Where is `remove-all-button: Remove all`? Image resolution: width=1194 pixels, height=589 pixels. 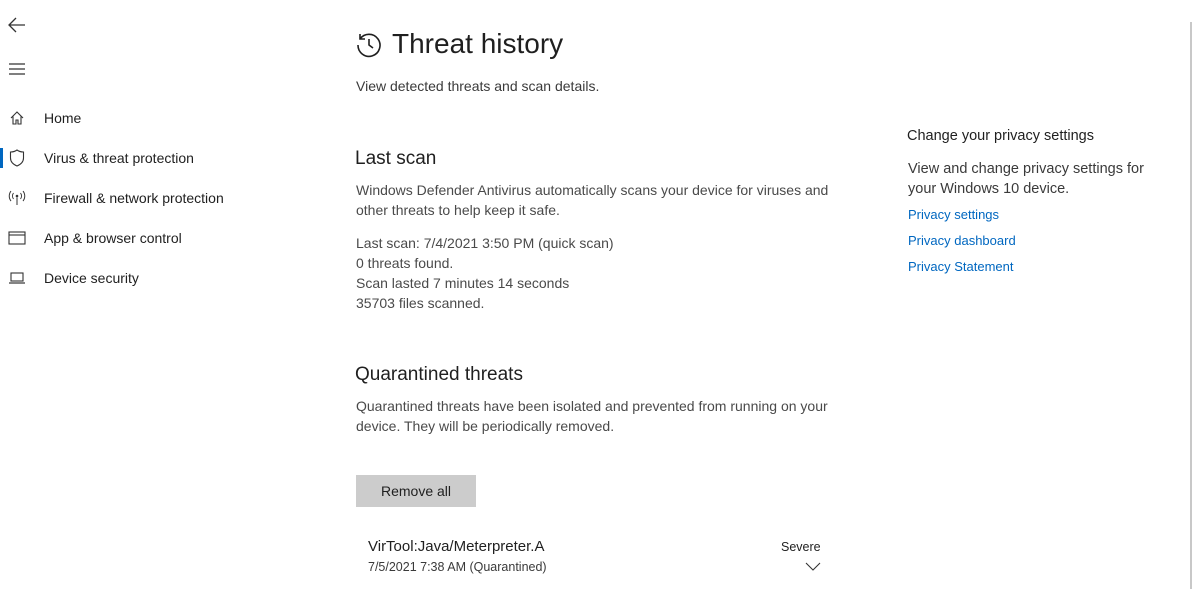
remove-all-button: Remove all is located at coordinates (416, 491).